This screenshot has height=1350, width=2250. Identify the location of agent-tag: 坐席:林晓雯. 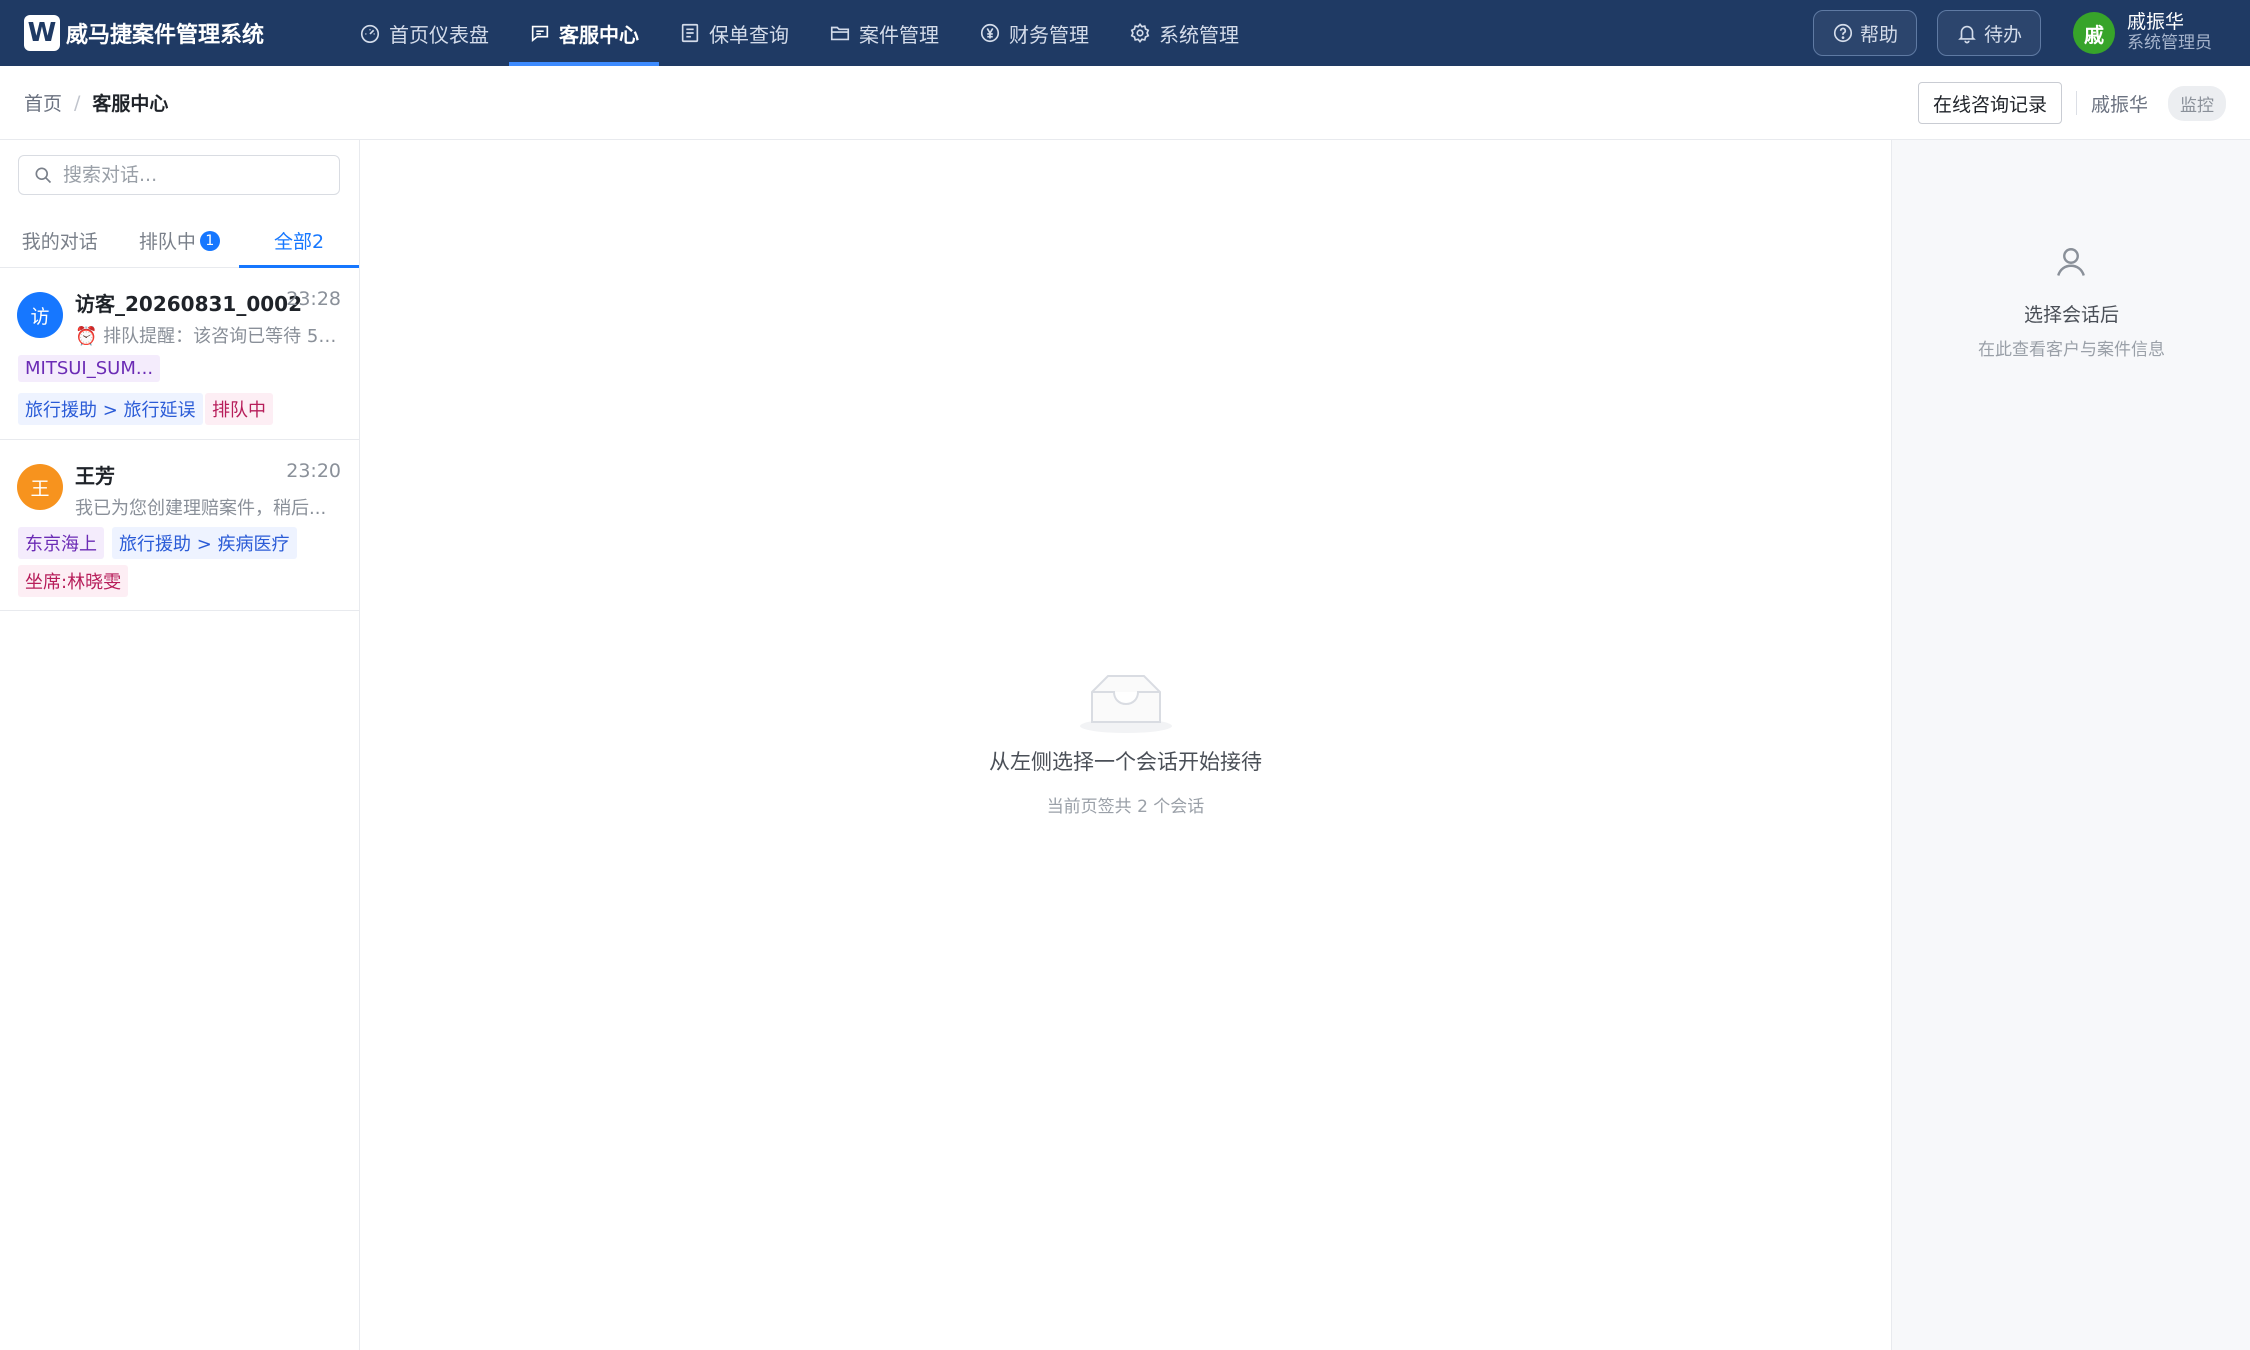
(73, 581).